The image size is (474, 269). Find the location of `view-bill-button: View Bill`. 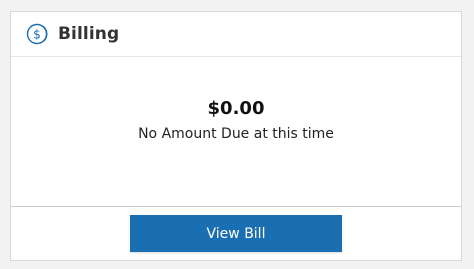

view-bill-button: View Bill is located at coordinates (236, 233).